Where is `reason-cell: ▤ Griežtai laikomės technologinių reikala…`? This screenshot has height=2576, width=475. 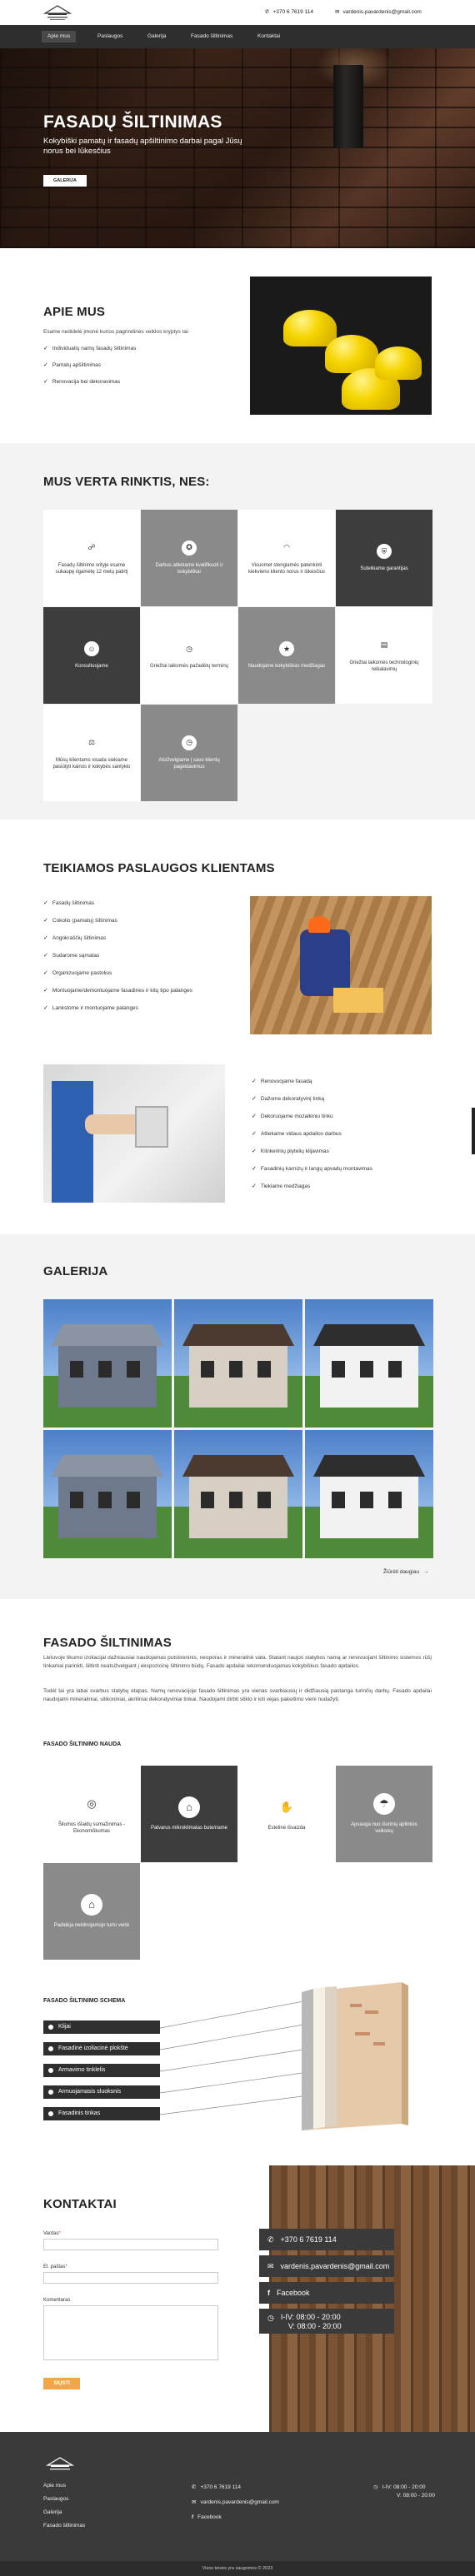
reason-cell: ▤ Griežtai laikomės technologinių reikala… is located at coordinates (384, 655).